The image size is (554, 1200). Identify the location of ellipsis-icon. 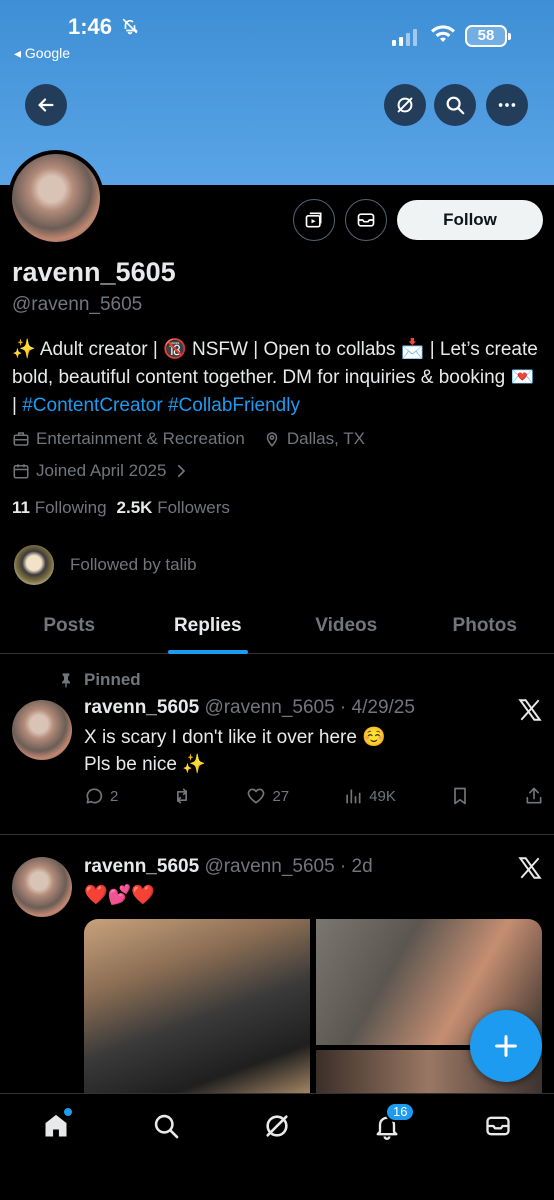
(507, 105).